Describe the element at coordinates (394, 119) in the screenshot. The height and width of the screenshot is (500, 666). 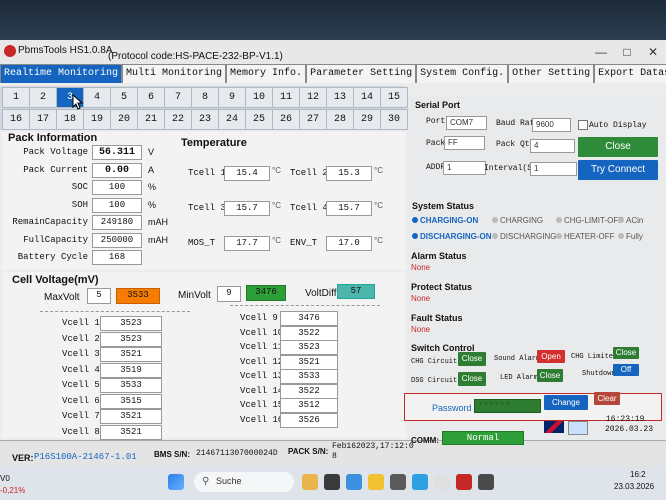
I see `cell-number-30: 30` at that location.